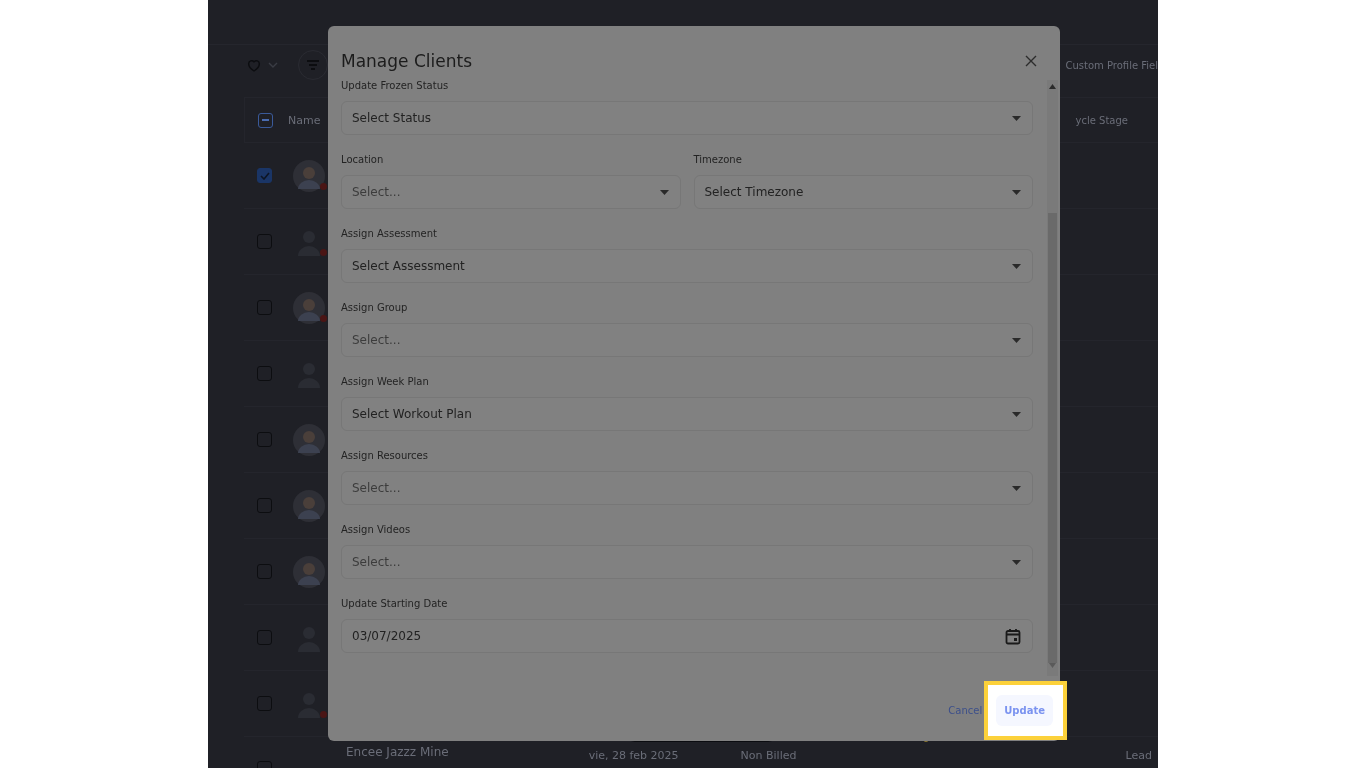  Describe the element at coordinates (1024, 710) in the screenshot. I see `update-button: Update` at that location.